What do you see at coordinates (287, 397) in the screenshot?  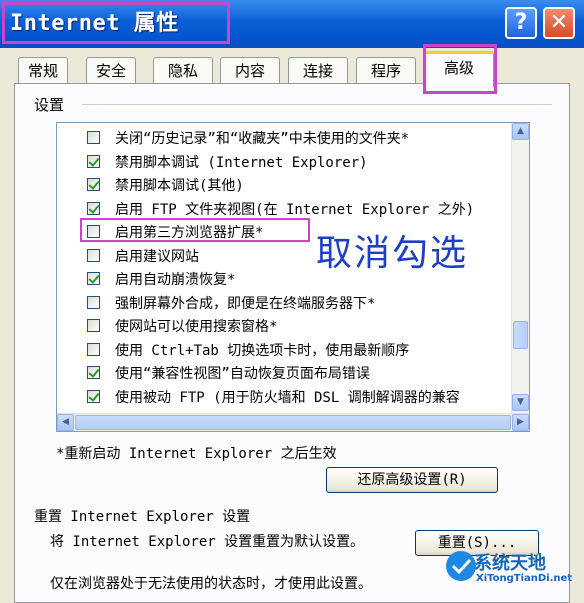 I see `list-item-label: 使用被动 FTP (用于防火墙和 DSL 调制解调器的兼容` at bounding box center [287, 397].